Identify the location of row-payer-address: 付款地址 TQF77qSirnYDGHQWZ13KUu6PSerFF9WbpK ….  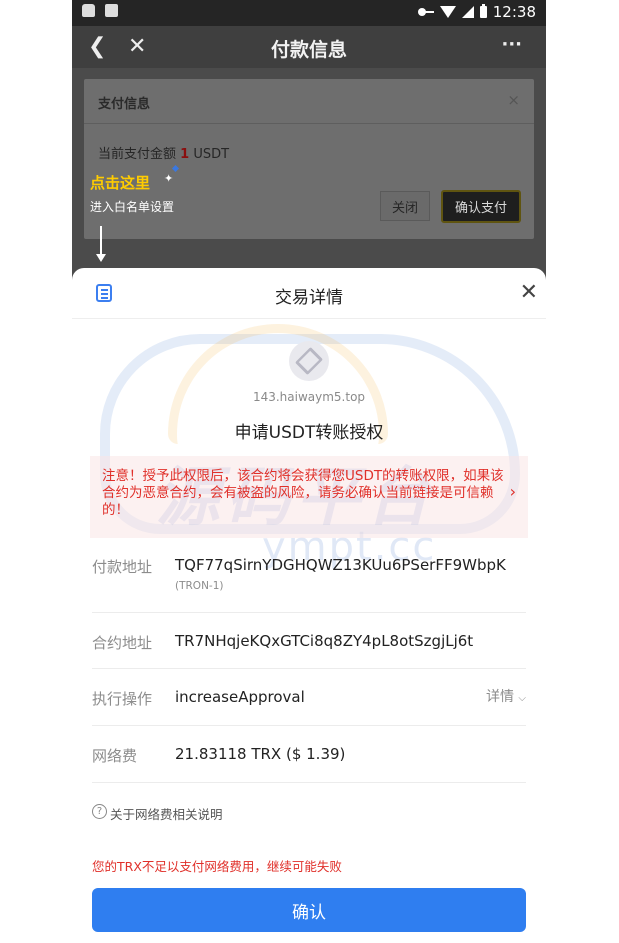
(309, 578).